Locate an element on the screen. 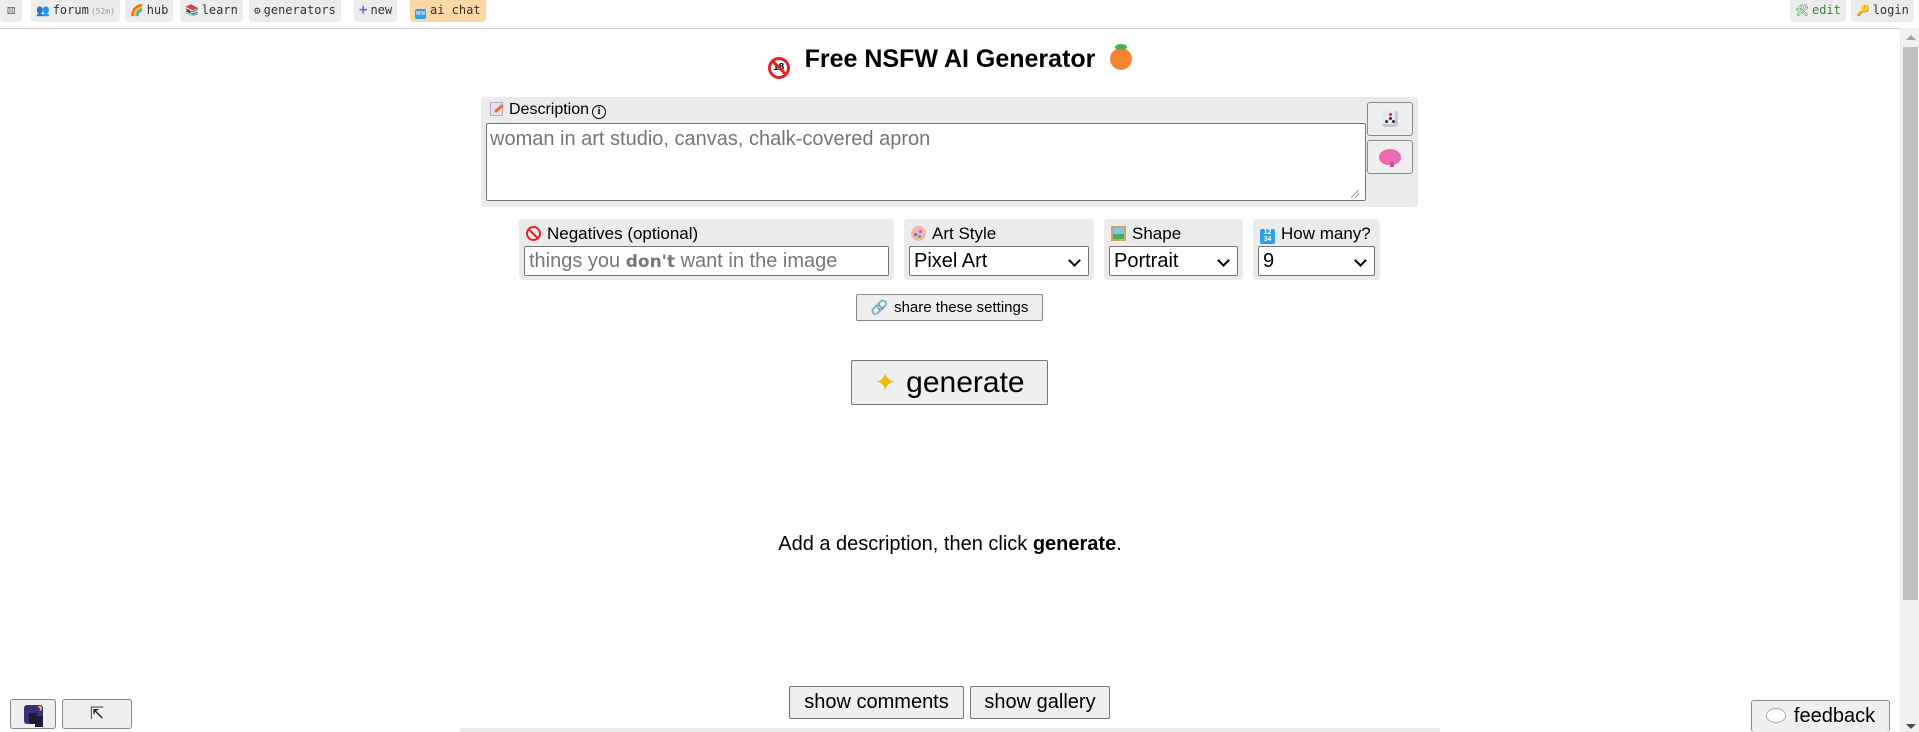  nav-hub-label: hub is located at coordinates (157, 10).